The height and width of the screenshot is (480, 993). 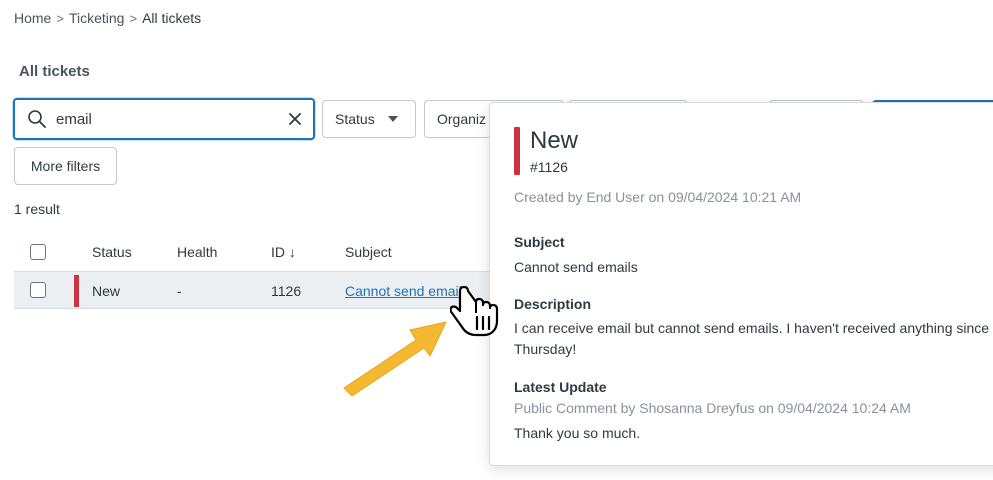 What do you see at coordinates (179, 291) in the screenshot?
I see `cell-health: -` at bounding box center [179, 291].